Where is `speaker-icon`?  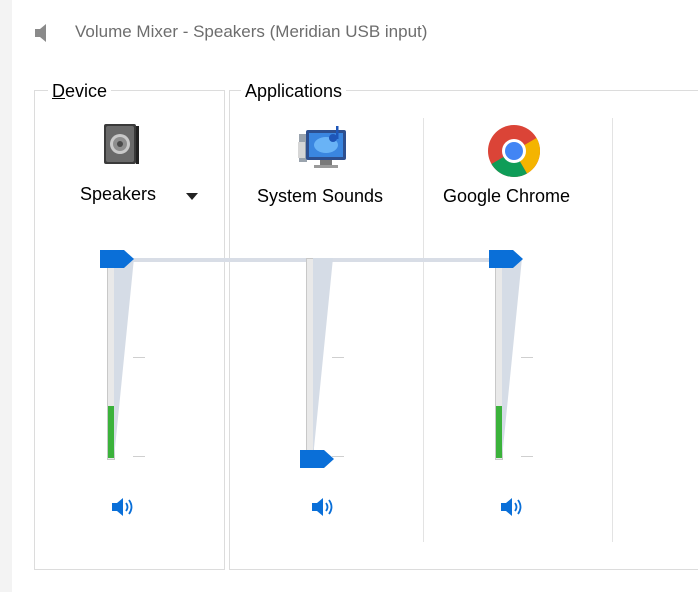
speaker-icon is located at coordinates (40, 33).